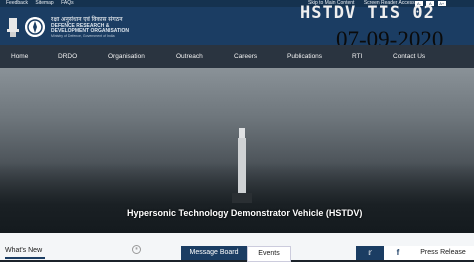 The width and height of the screenshot is (474, 262). What do you see at coordinates (83, 36) in the screenshot?
I see `org-ministry: Ministry of Defence, Government of India` at bounding box center [83, 36].